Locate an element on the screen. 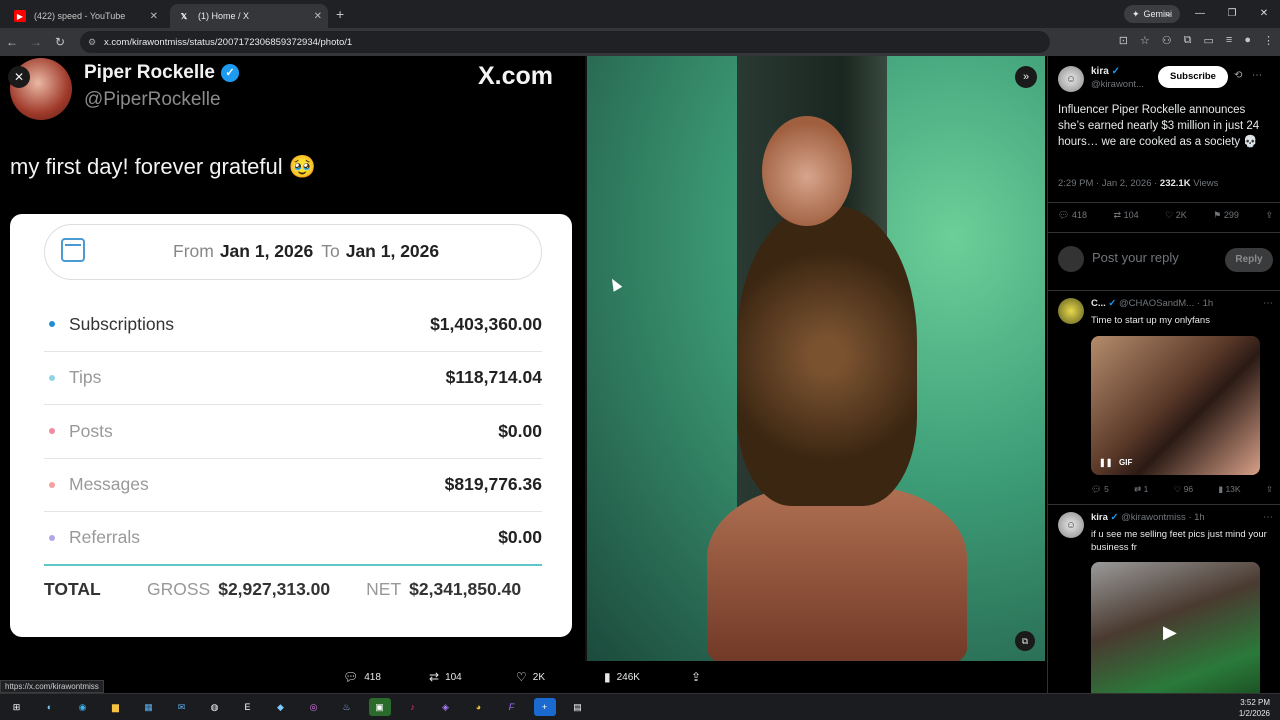  system-clock: 3:52 PM 1/2/2026 is located at coordinates (1254, 708).